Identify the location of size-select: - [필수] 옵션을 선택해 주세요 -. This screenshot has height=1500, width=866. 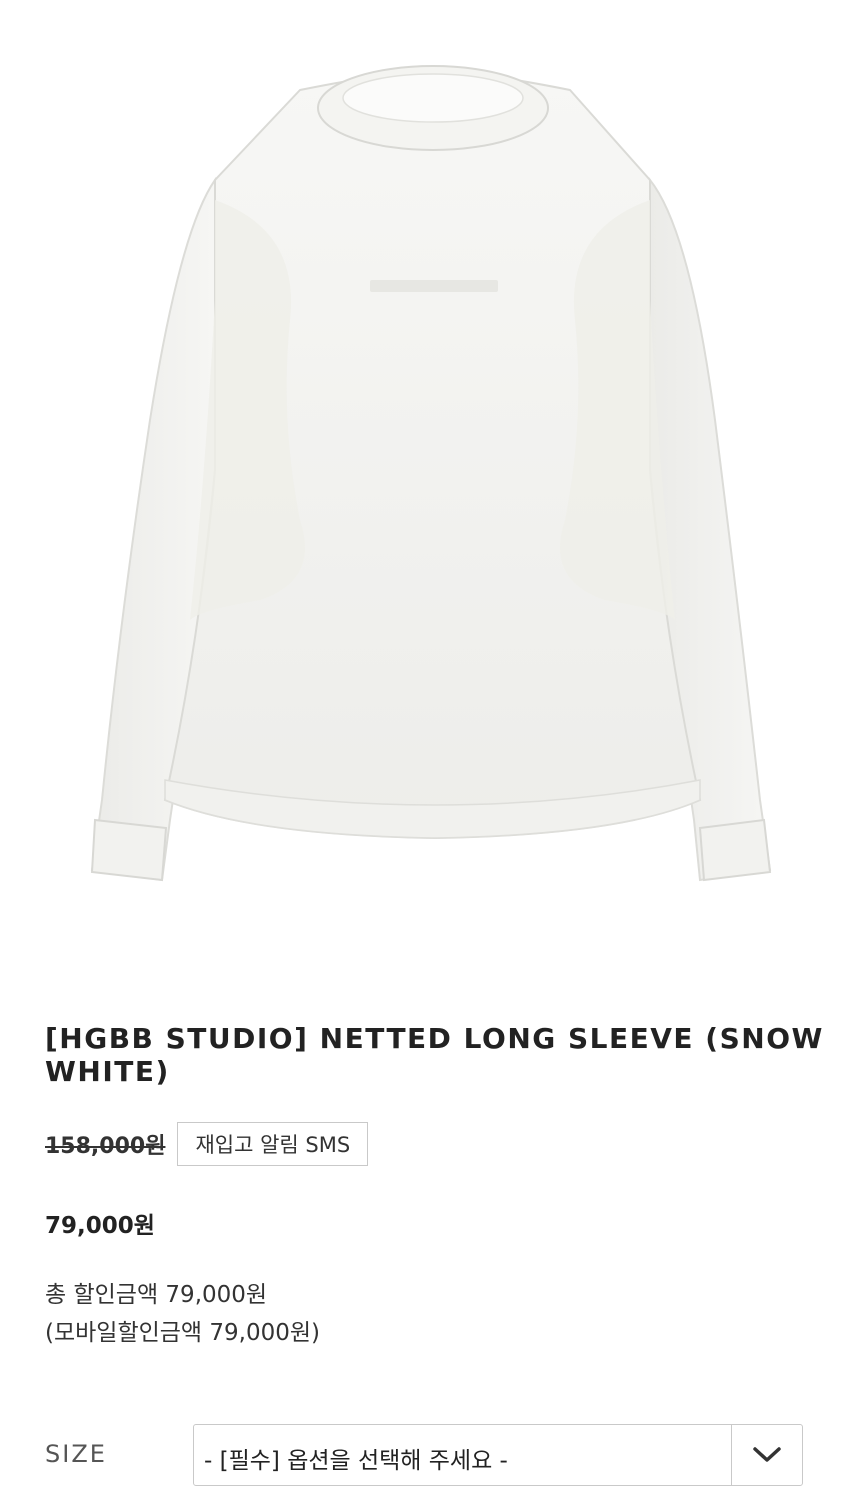
(498, 1455).